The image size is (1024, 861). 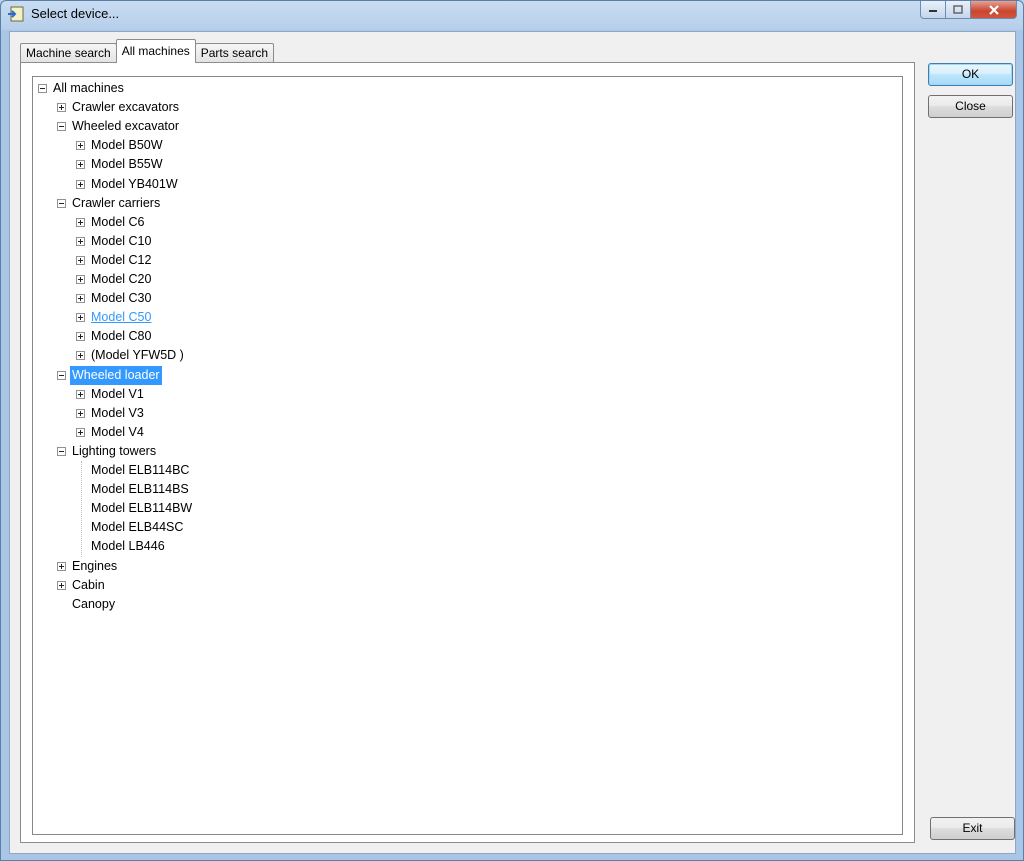 I want to click on minimize-icon, so click(x=933, y=10).